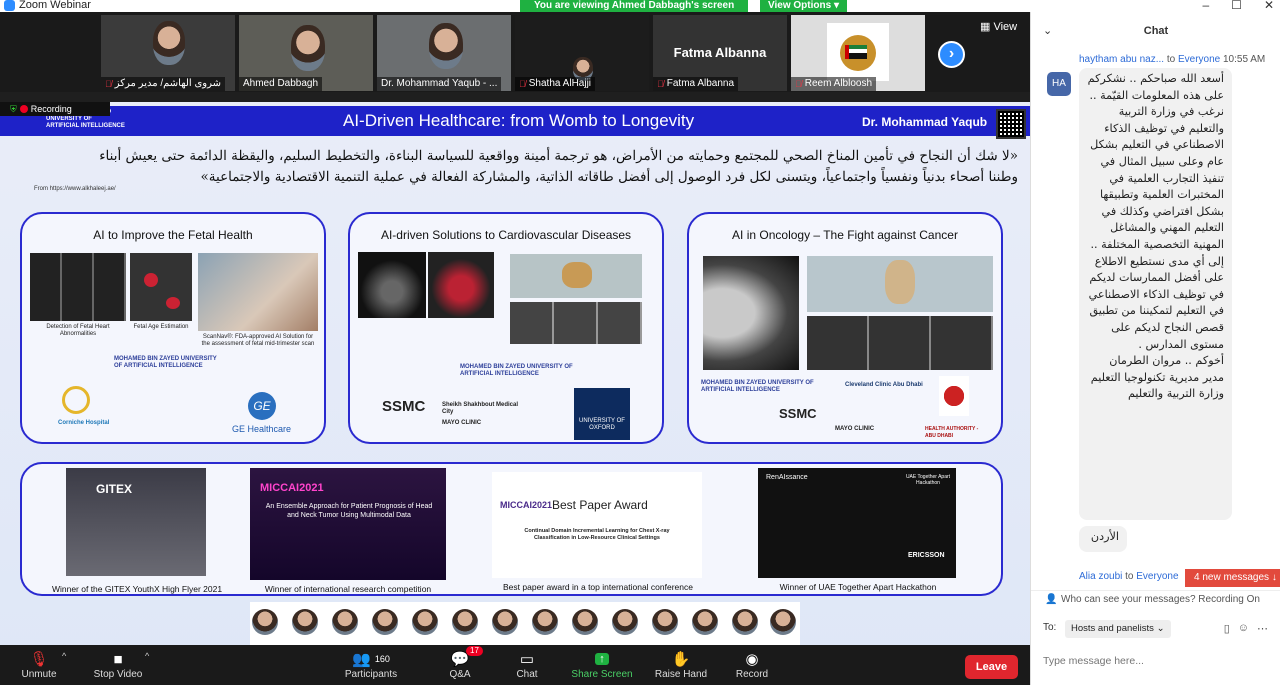  Describe the element at coordinates (752, 674) in the screenshot. I see `record-label: Record` at that location.